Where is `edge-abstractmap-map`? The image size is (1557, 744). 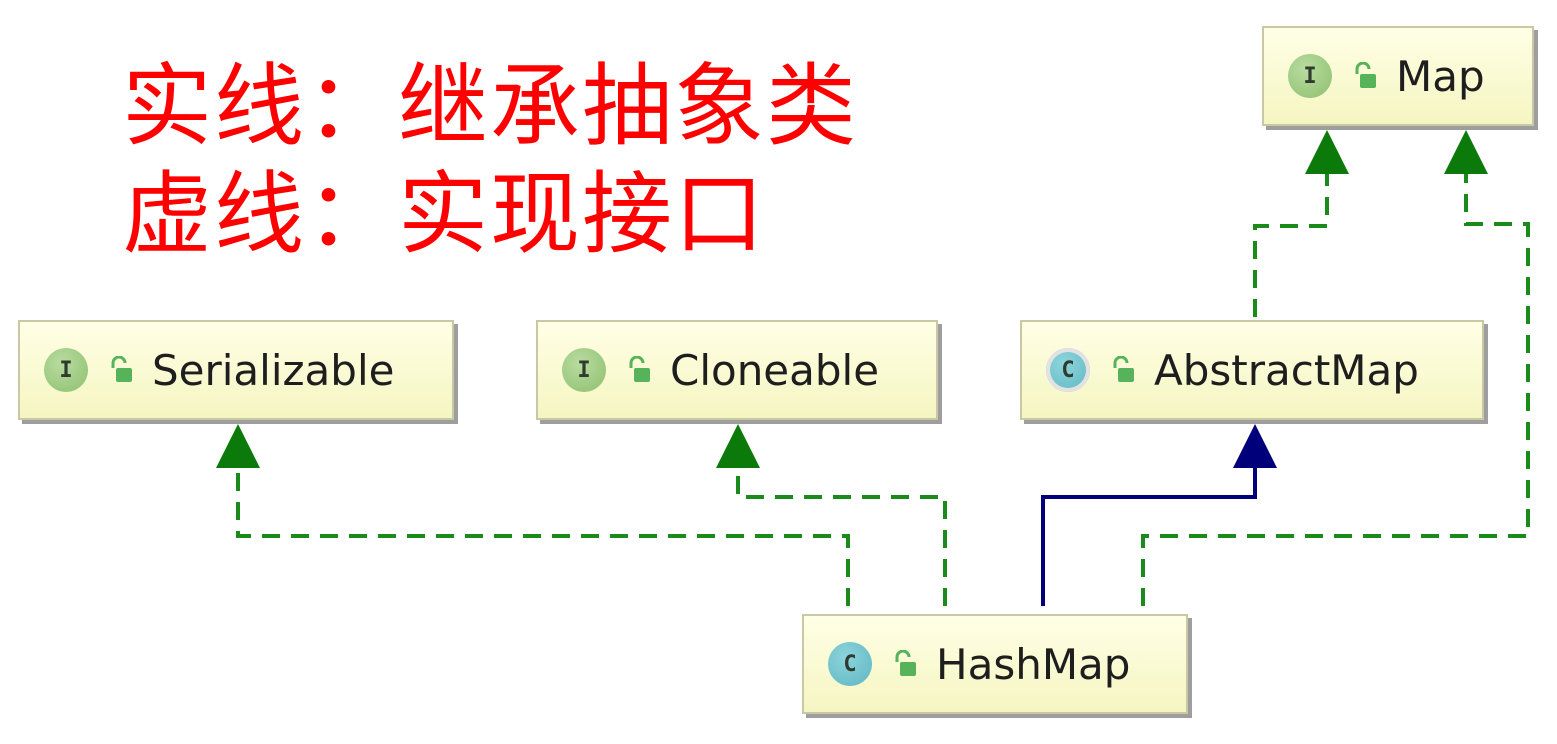
edge-abstractmap-map is located at coordinates (1291, 245).